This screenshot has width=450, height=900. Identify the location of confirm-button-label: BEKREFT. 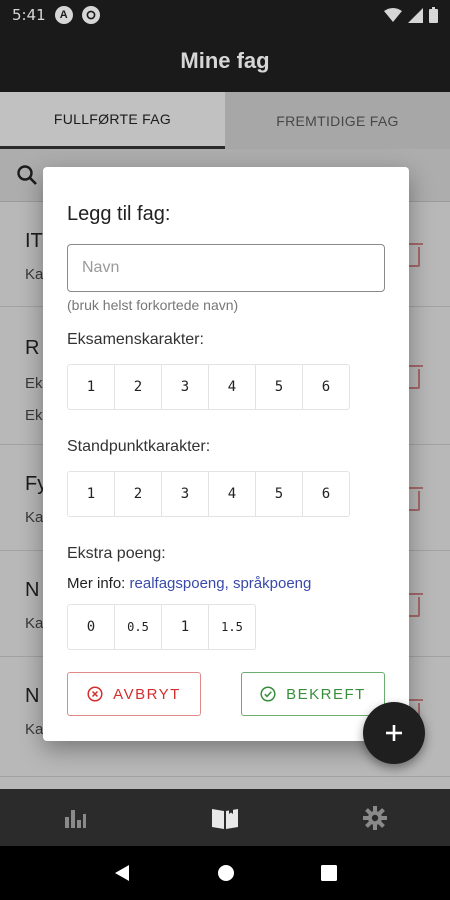
(326, 694).